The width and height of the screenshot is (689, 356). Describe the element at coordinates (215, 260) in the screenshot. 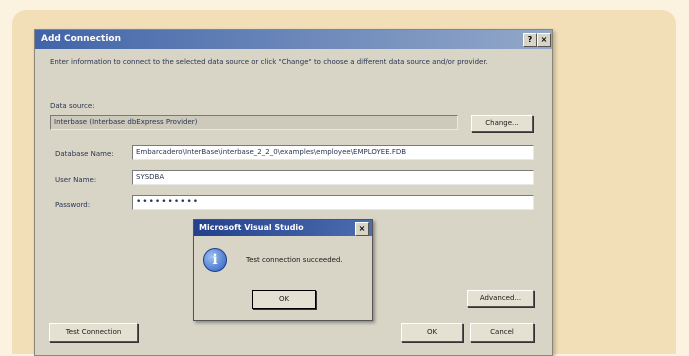

I see `info-icon: i` at that location.